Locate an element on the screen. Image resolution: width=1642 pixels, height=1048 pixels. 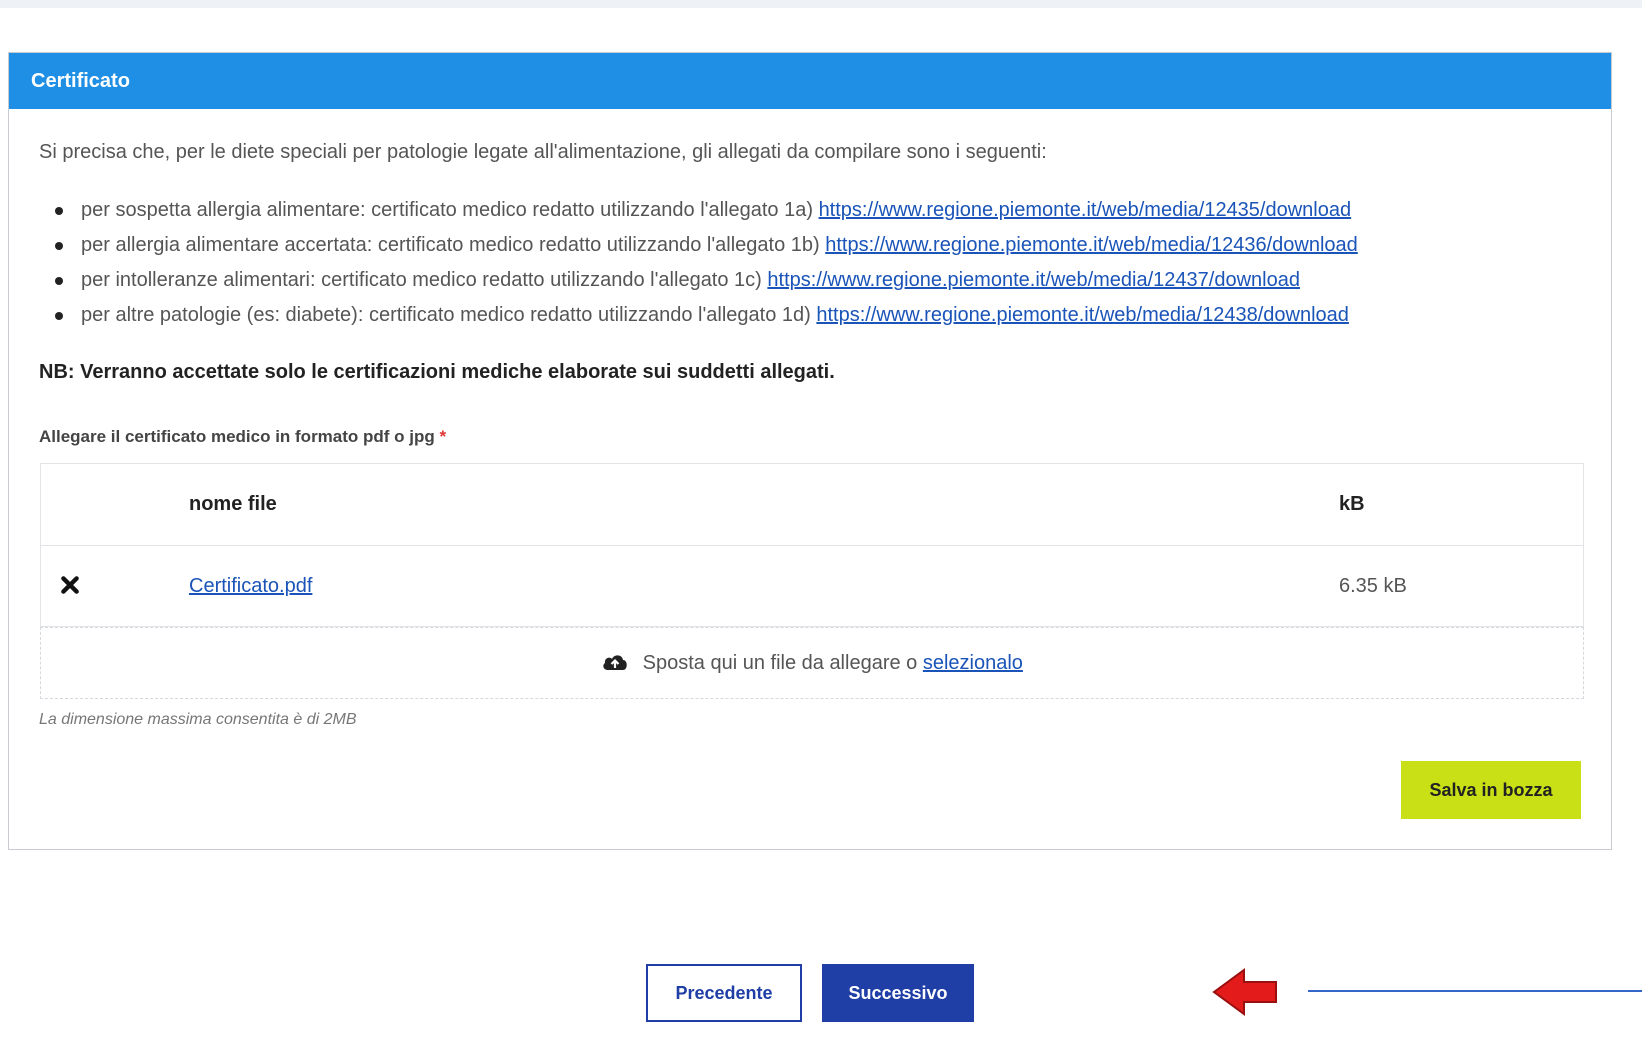
save-draft-button: Salva in bozza is located at coordinates (1491, 790).